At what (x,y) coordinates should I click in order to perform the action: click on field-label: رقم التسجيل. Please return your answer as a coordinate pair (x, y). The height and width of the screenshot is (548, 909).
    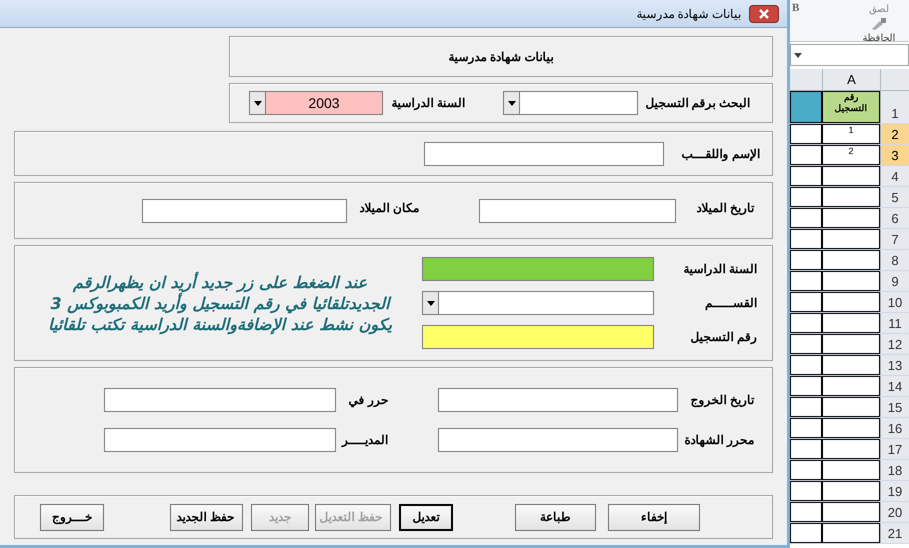
    Looking at the image, I should click on (723, 337).